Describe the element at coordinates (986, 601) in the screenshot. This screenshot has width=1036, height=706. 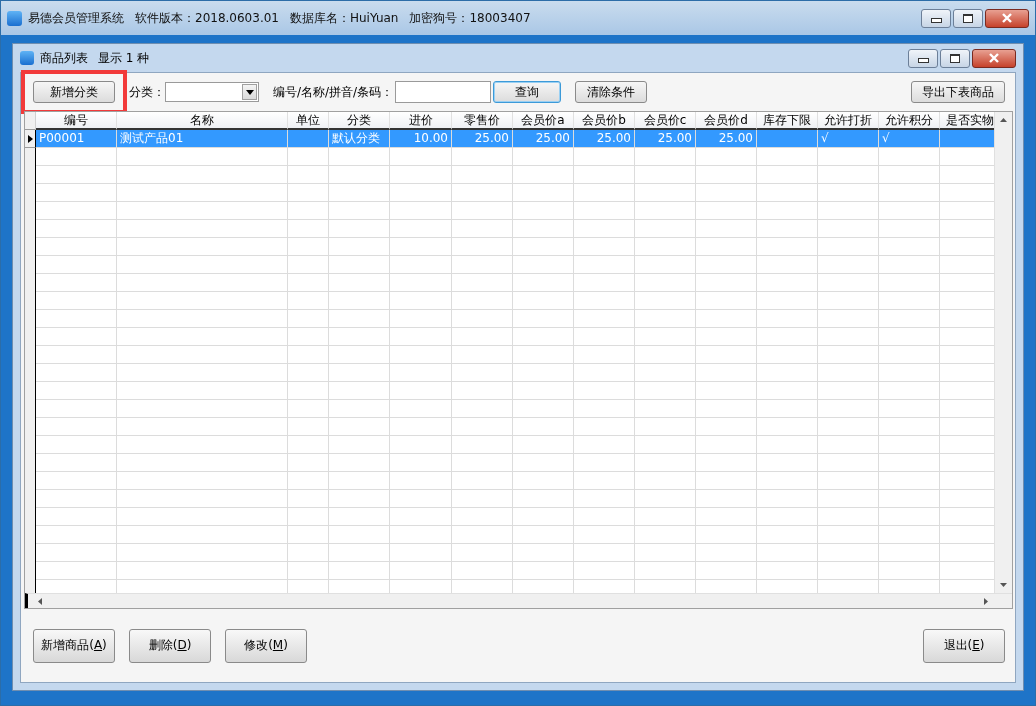
I see `scroll-right-icon` at that location.